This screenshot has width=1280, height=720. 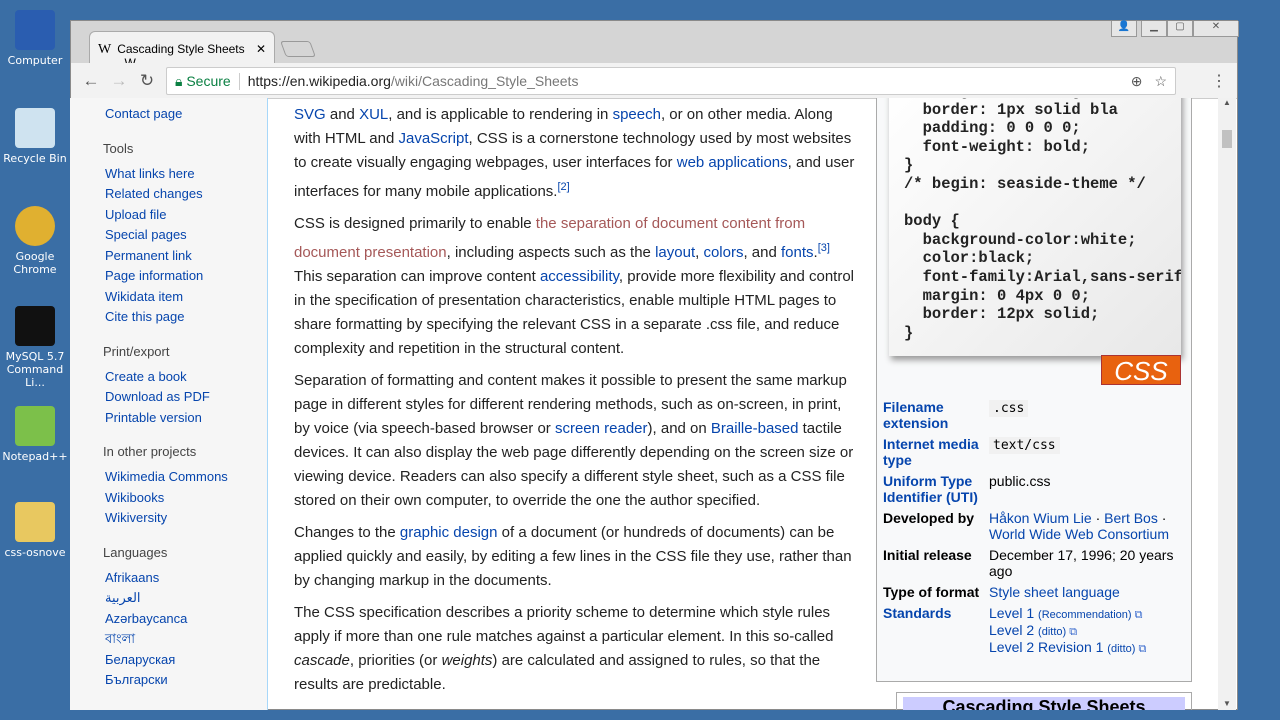 I want to click on sidebar-item: Беларуская, so click(x=186, y=660).